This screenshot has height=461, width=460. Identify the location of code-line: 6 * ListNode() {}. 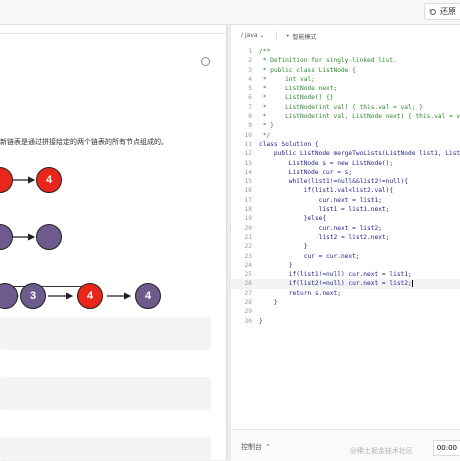
(345, 97).